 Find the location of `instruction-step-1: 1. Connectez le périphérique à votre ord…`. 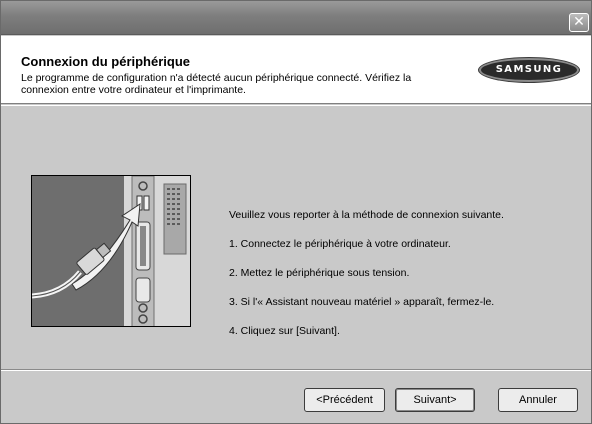

instruction-step-1: 1. Connectez le périphérique à votre ord… is located at coordinates (340, 244).